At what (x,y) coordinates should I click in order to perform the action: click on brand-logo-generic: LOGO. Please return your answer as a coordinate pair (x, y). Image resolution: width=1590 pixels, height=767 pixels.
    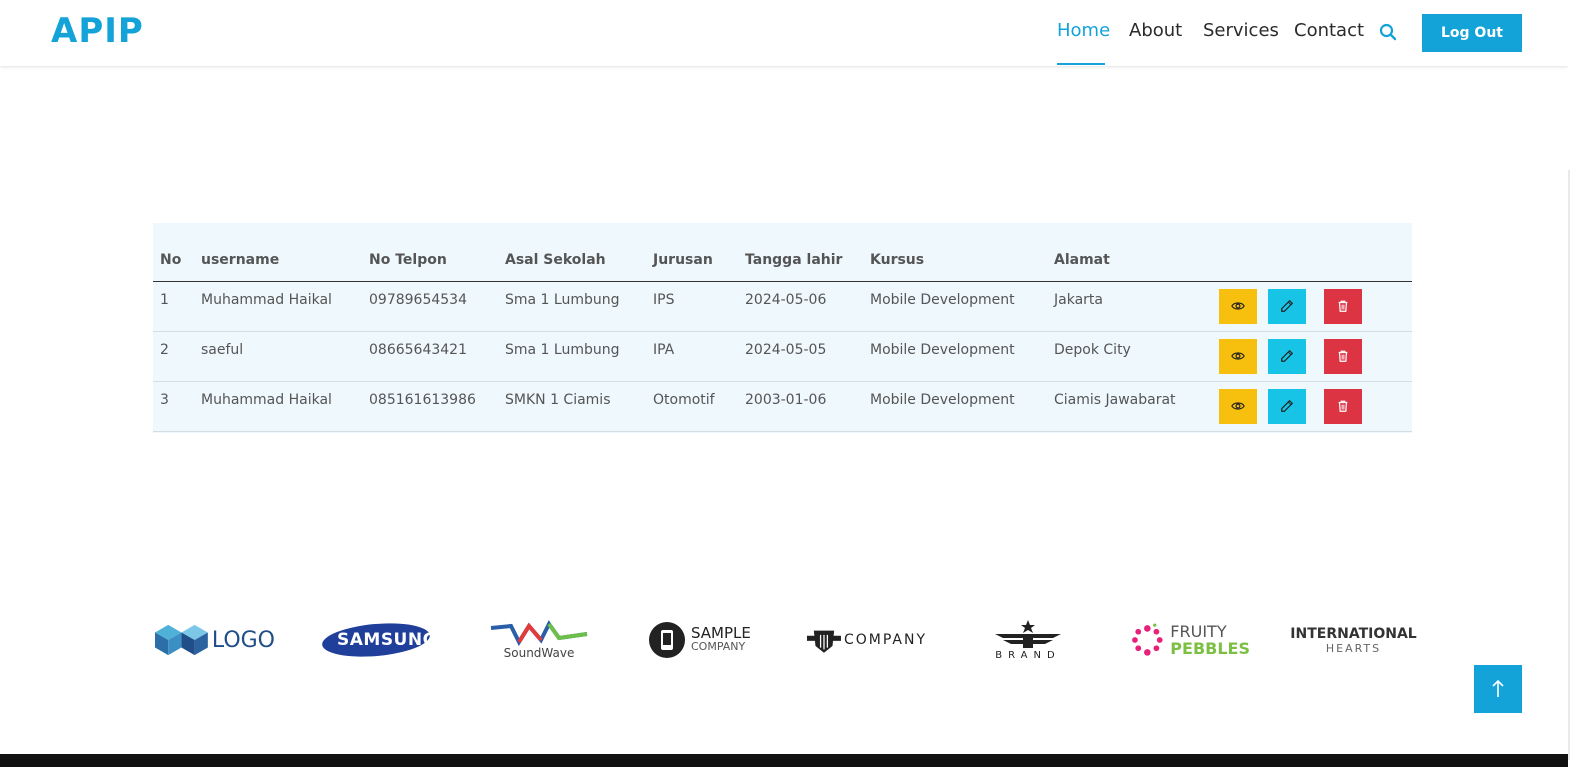
    Looking at the image, I should click on (215, 640).